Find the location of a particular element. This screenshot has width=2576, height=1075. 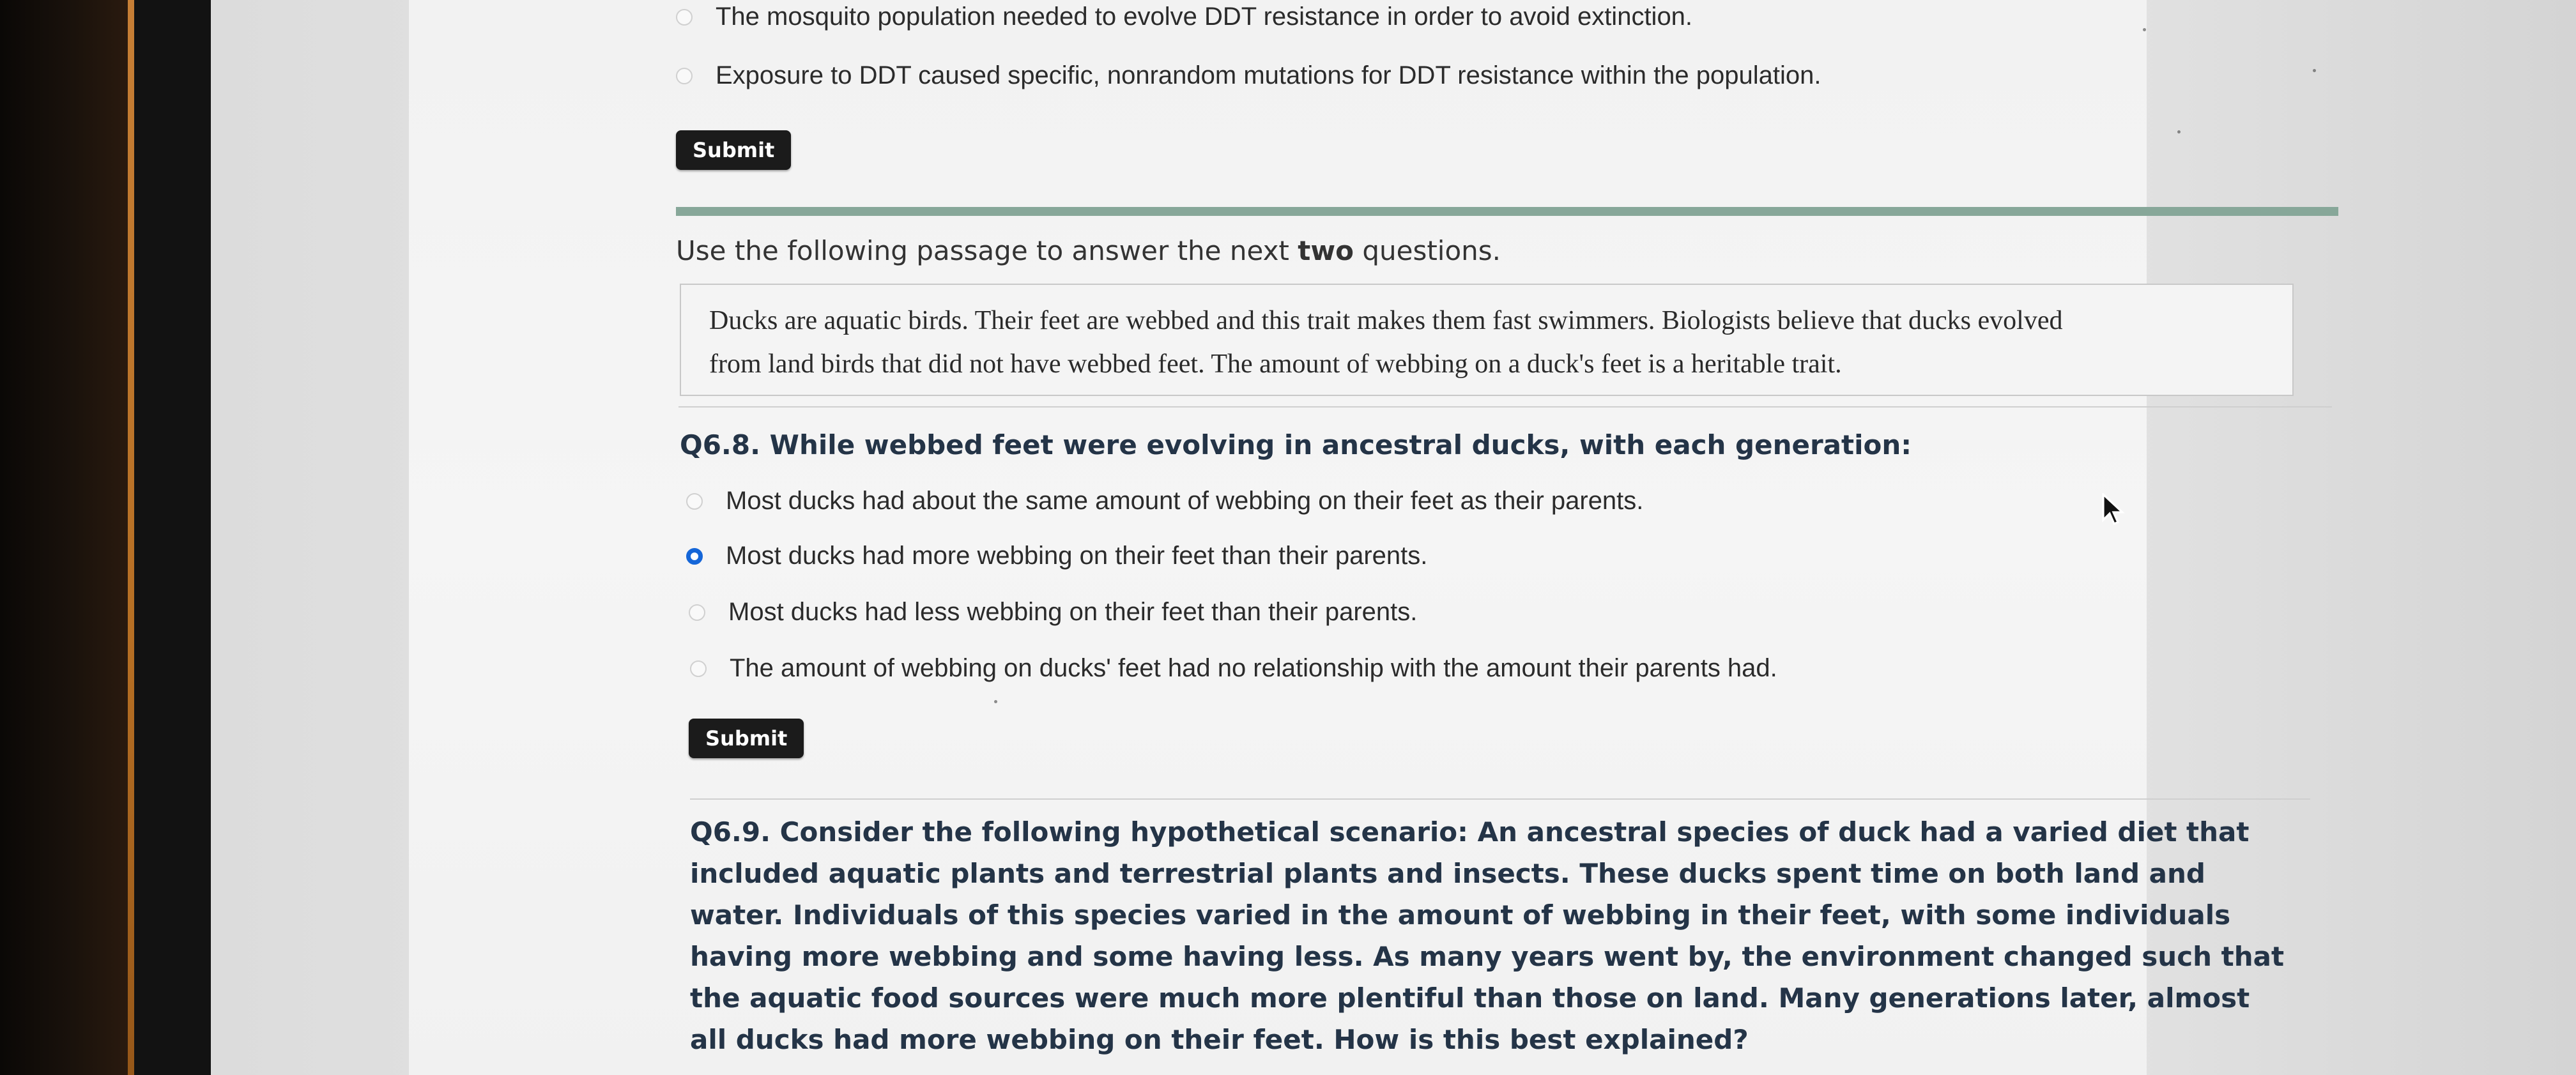

radio-button-selected is located at coordinates (694, 556).